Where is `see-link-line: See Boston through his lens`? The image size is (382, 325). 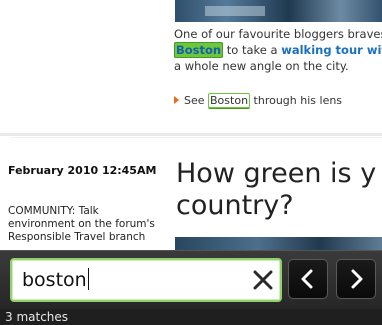
see-link-line: See Boston through his lens is located at coordinates (258, 100).